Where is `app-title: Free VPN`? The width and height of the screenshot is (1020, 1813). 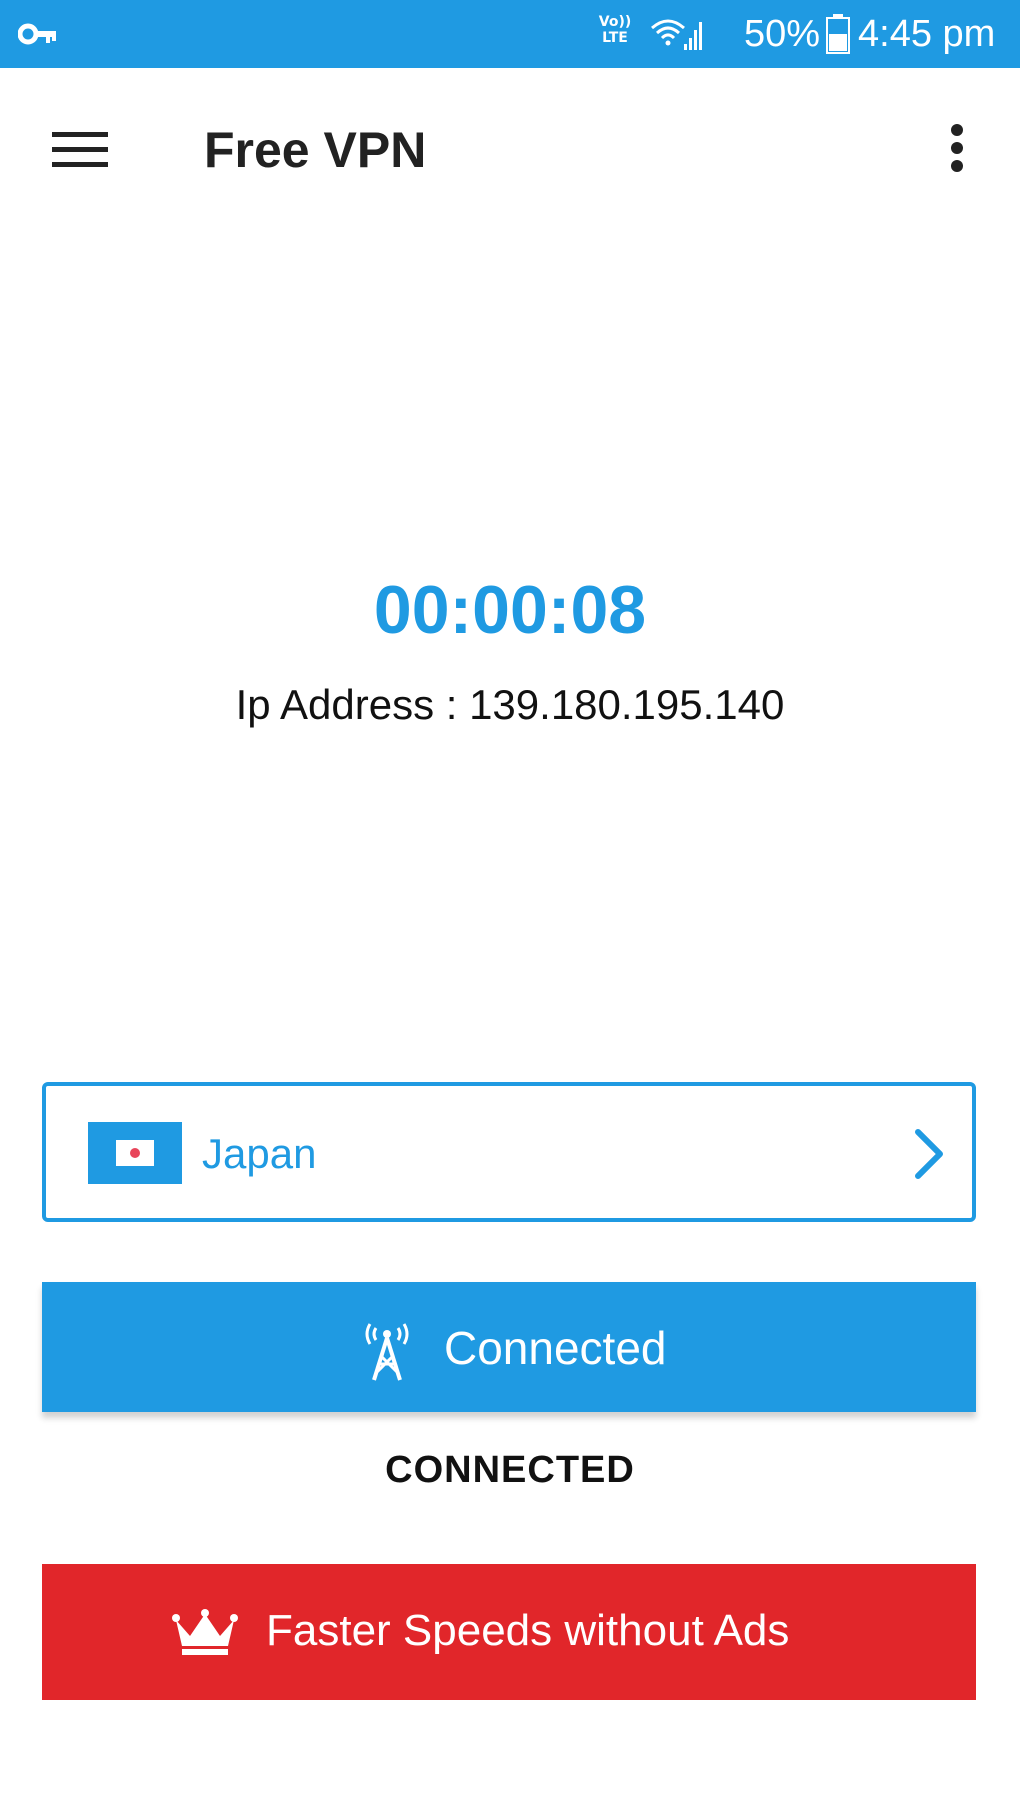 app-title: Free VPN is located at coordinates (315, 150).